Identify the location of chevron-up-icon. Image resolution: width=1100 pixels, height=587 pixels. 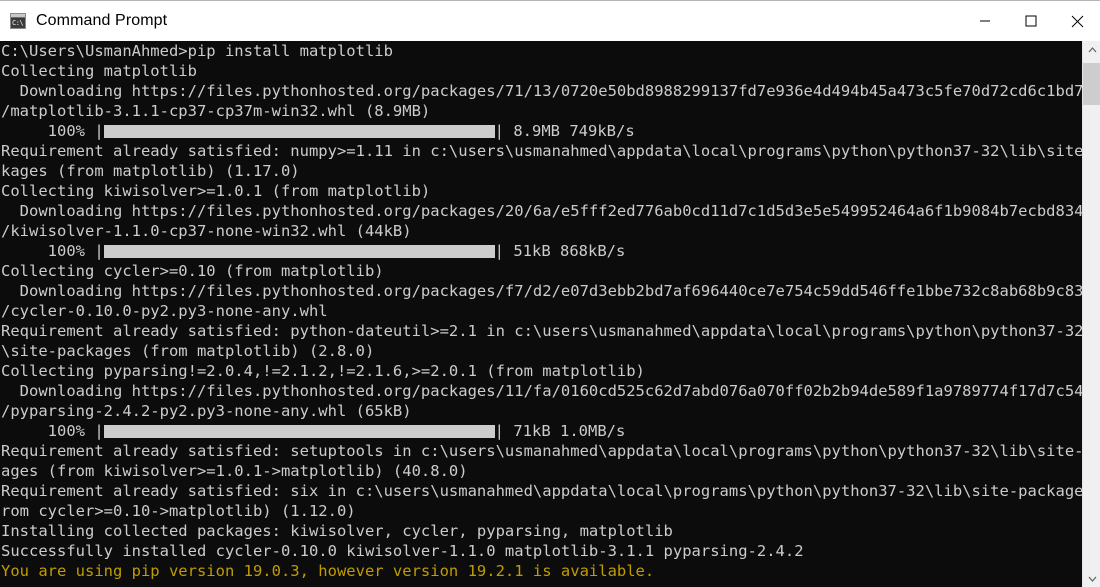
(1092, 50).